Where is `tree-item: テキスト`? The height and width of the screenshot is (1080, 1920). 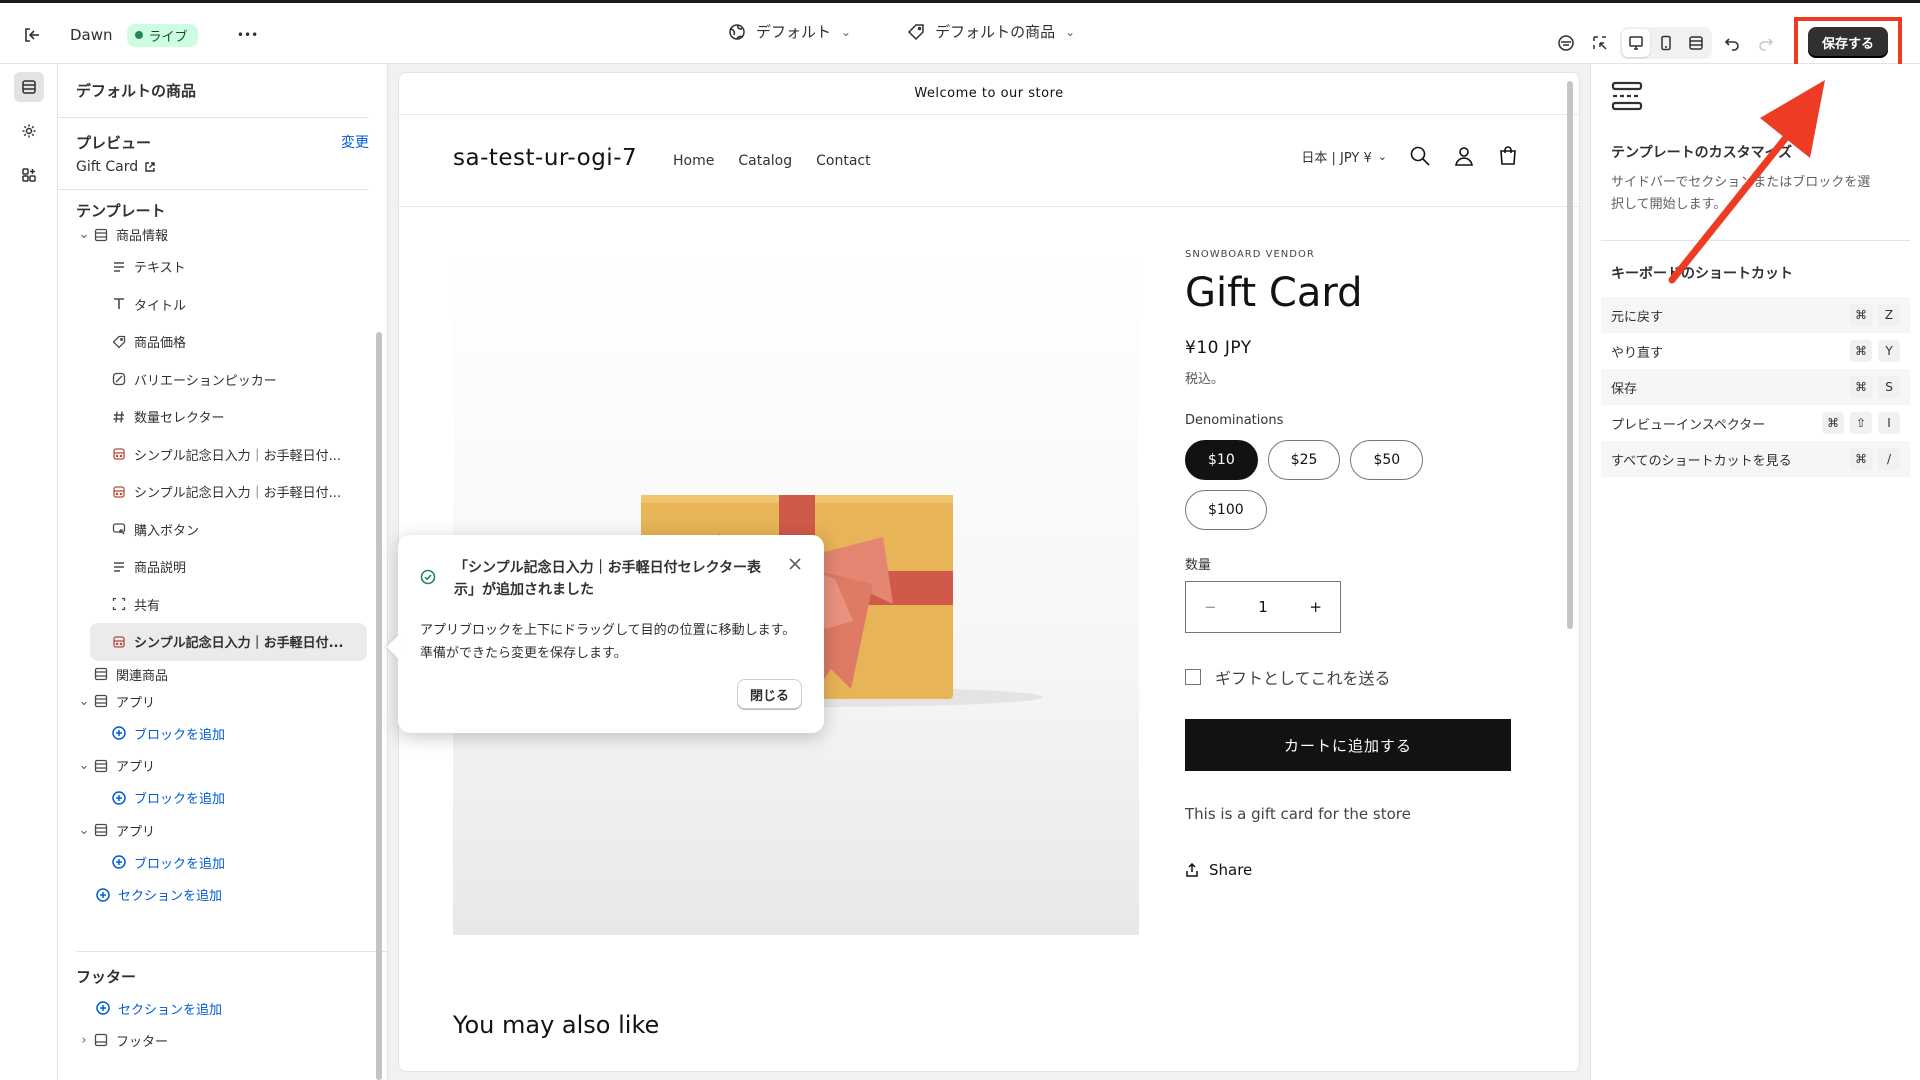 tree-item: テキスト is located at coordinates (222, 267).